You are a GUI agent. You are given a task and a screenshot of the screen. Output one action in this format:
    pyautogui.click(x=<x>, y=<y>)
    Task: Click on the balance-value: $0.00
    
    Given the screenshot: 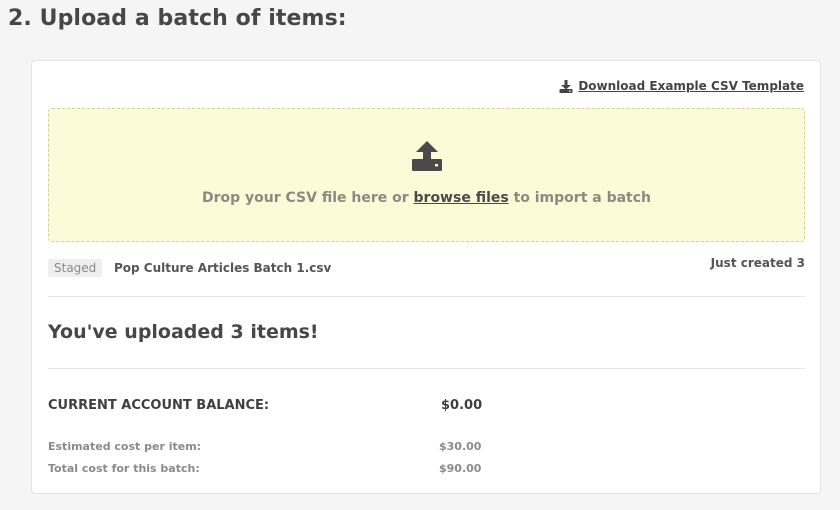 What is the action you would take?
    pyautogui.click(x=462, y=405)
    